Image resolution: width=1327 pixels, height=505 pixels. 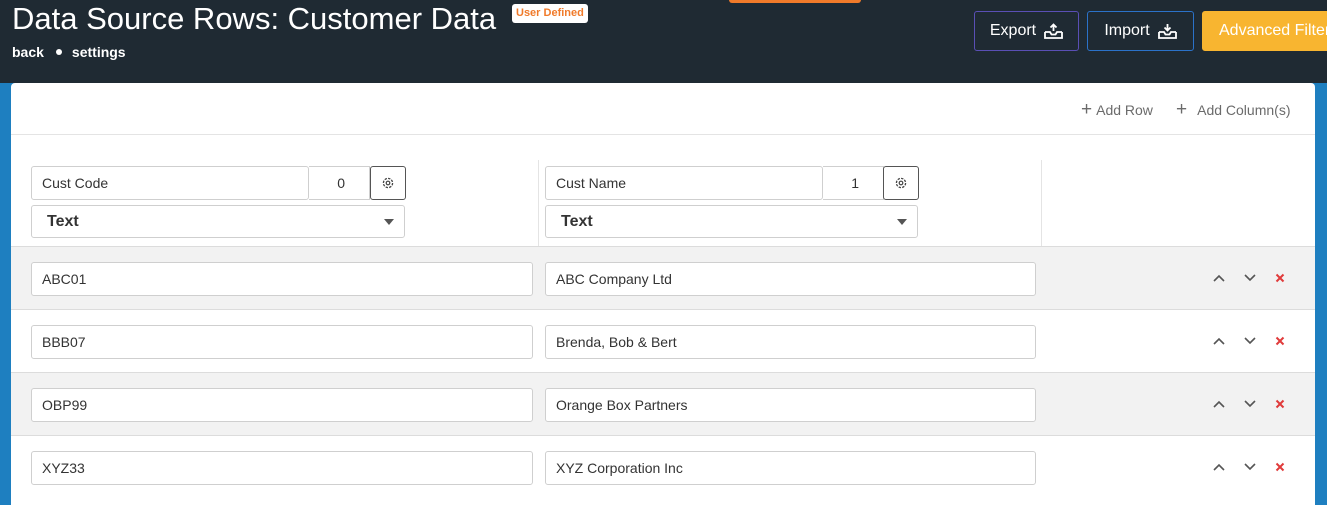 I want to click on export-button: Export, so click(x=1026, y=31).